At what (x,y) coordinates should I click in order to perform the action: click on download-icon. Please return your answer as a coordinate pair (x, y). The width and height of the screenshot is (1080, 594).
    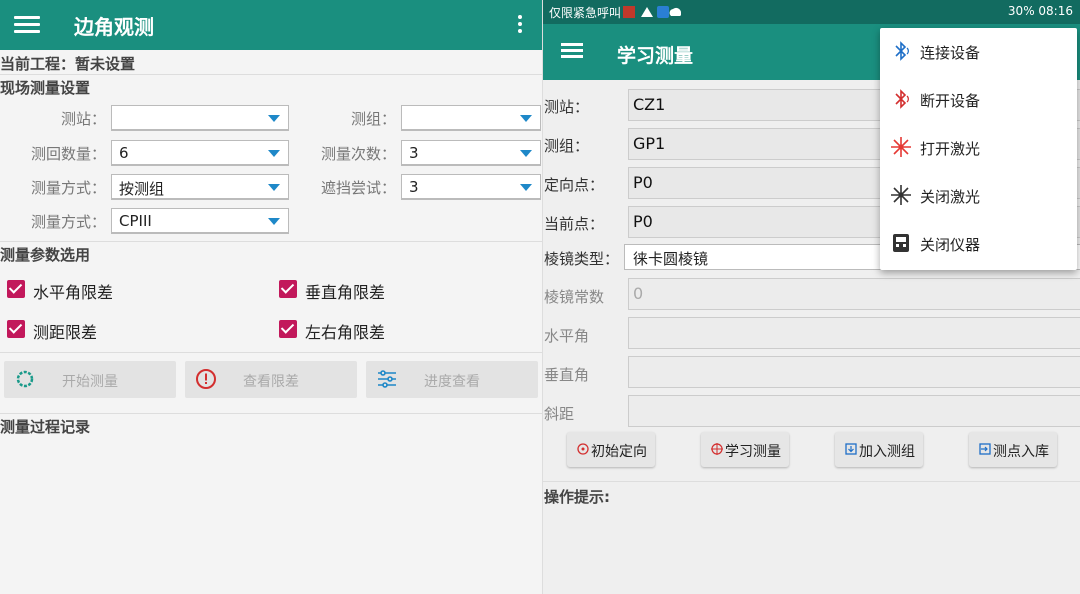
    Looking at the image, I should click on (851, 449).